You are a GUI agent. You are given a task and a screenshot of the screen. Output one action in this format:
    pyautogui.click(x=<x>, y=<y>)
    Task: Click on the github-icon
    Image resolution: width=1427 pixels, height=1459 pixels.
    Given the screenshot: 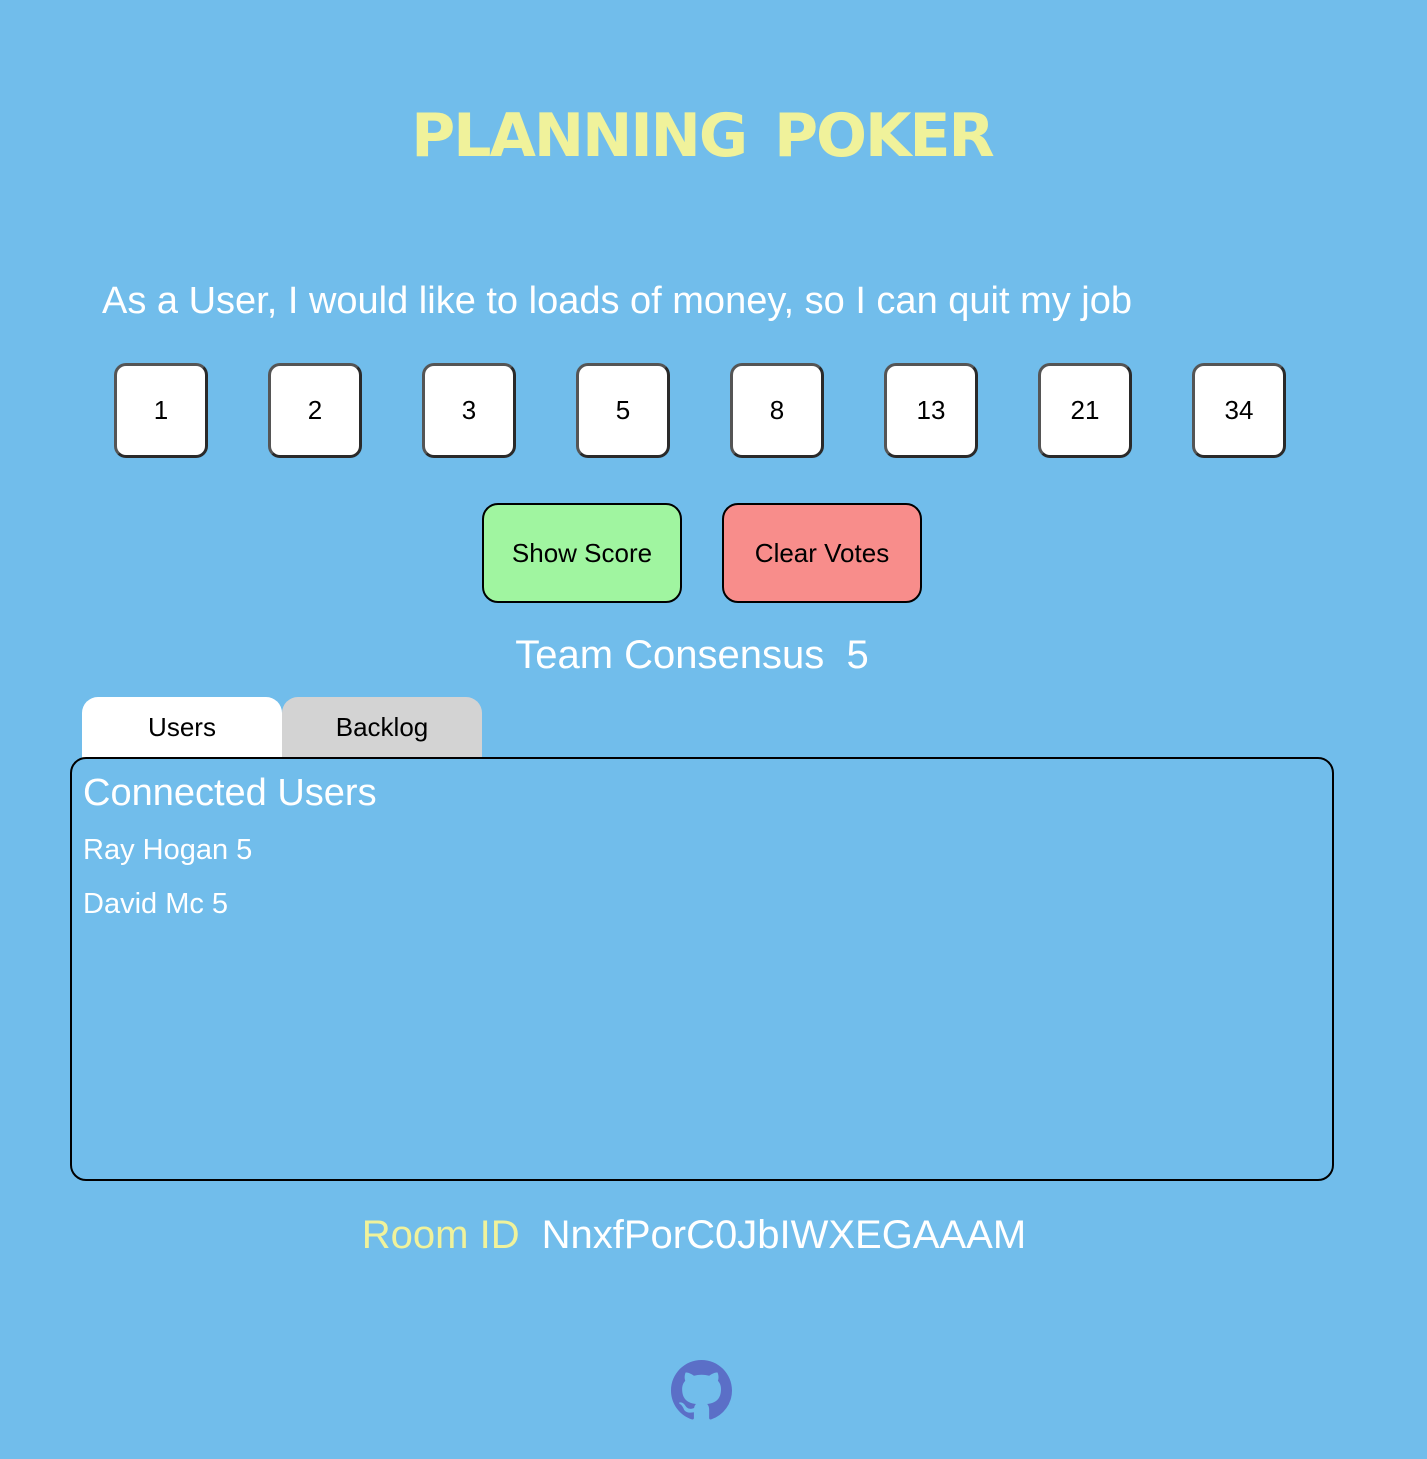 What is the action you would take?
    pyautogui.click(x=701, y=1390)
    